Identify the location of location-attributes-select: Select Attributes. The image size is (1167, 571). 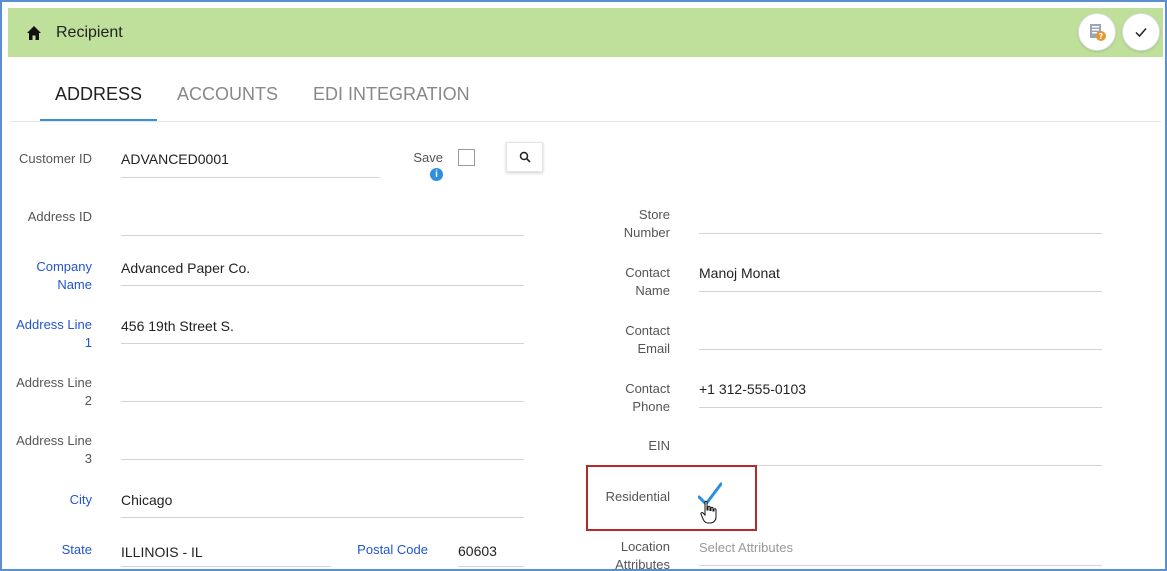
(746, 547).